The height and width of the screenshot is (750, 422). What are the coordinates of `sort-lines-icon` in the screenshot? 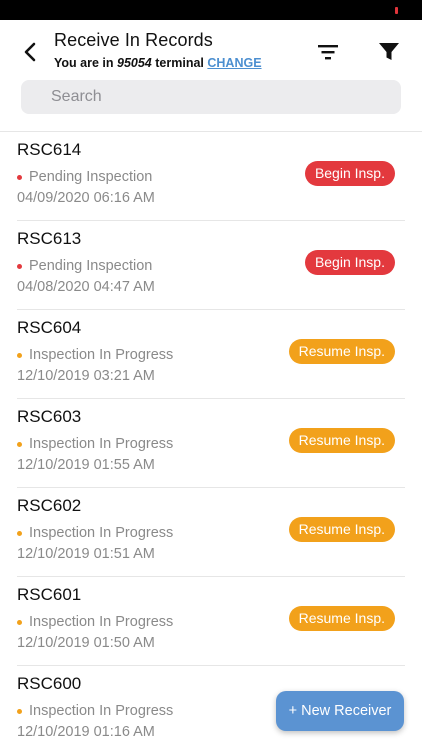 It's located at (328, 52).